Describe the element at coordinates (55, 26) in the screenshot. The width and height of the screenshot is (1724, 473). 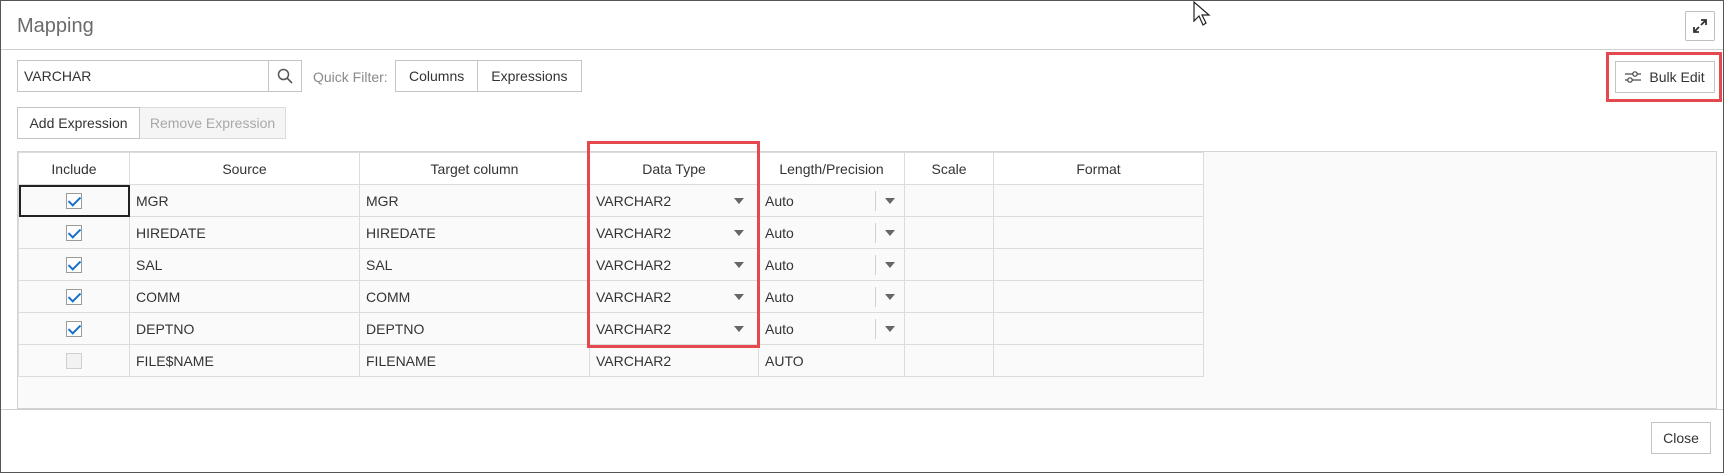
I see `dialog-title: Mapping` at that location.